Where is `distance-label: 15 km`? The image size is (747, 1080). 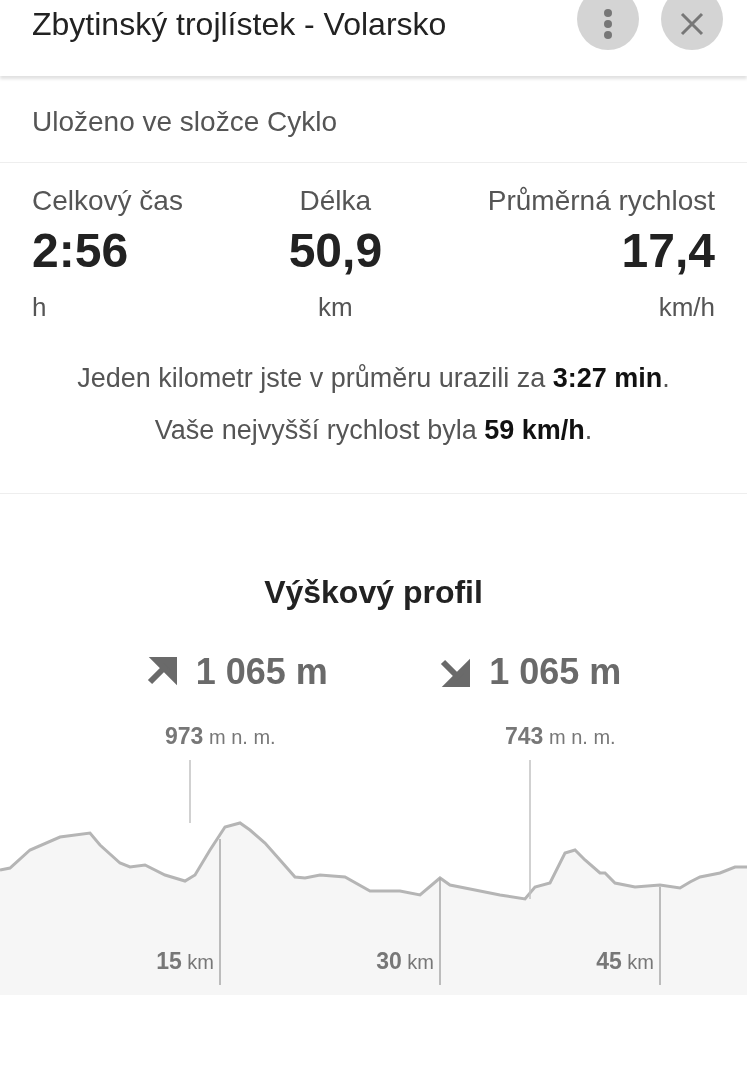
distance-label: 15 km is located at coordinates (185, 961).